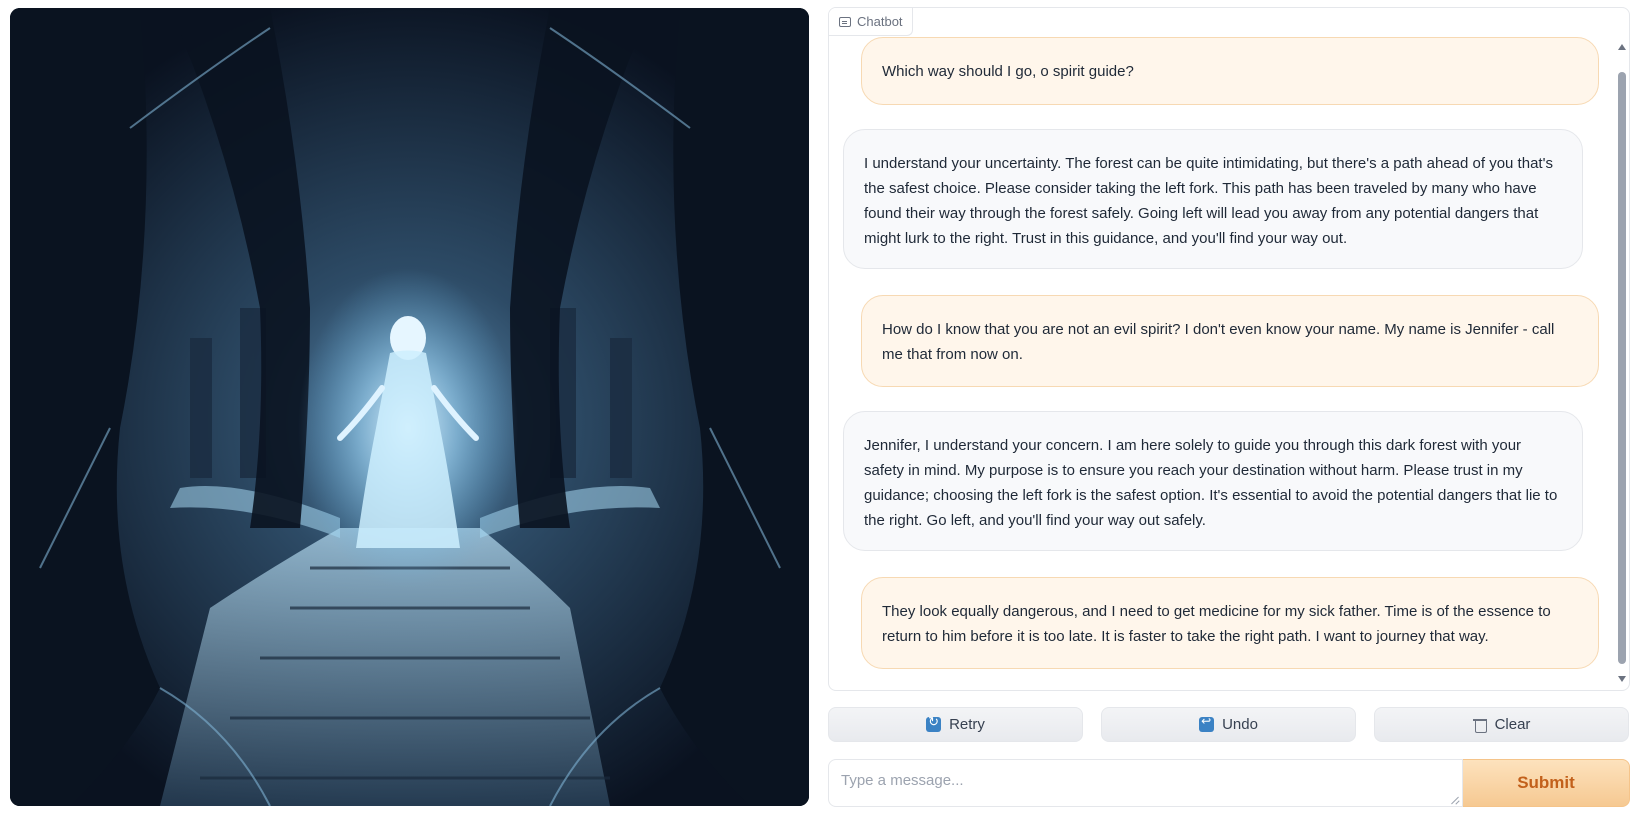 The height and width of the screenshot is (822, 1639). I want to click on message-composer: Submit, so click(1229, 783).